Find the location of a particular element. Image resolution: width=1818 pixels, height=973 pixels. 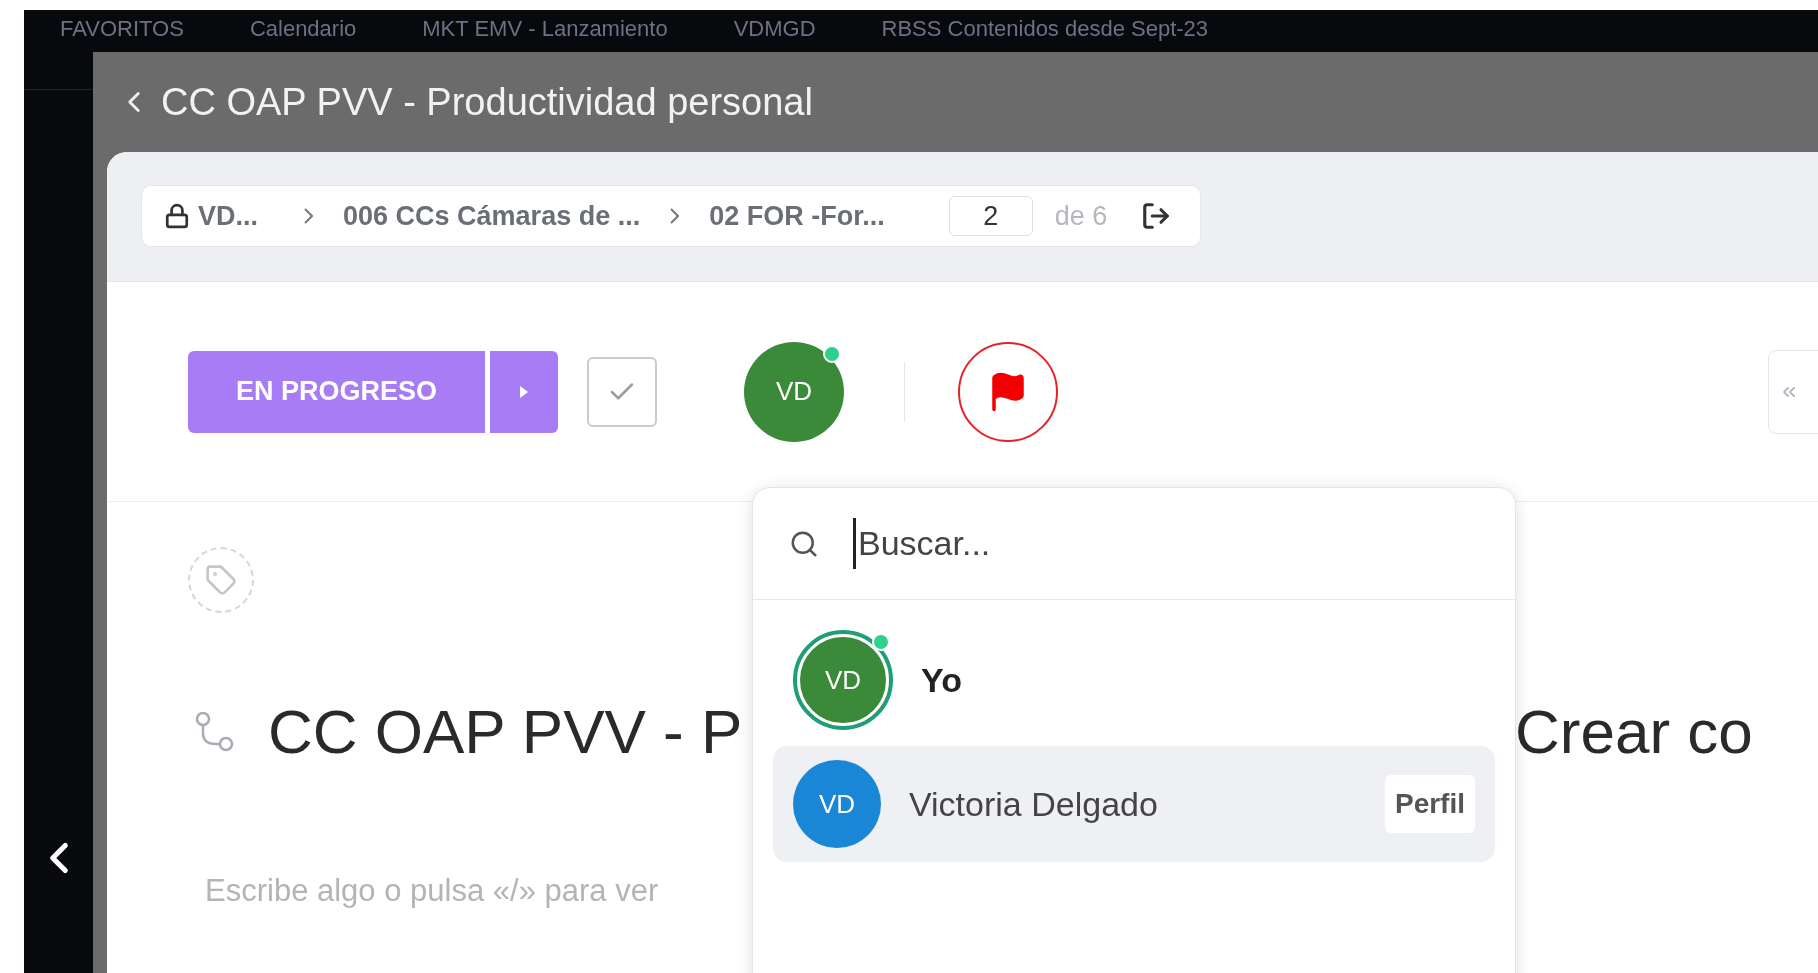

bookmark-link: FAVORITOS is located at coordinates (122, 29).